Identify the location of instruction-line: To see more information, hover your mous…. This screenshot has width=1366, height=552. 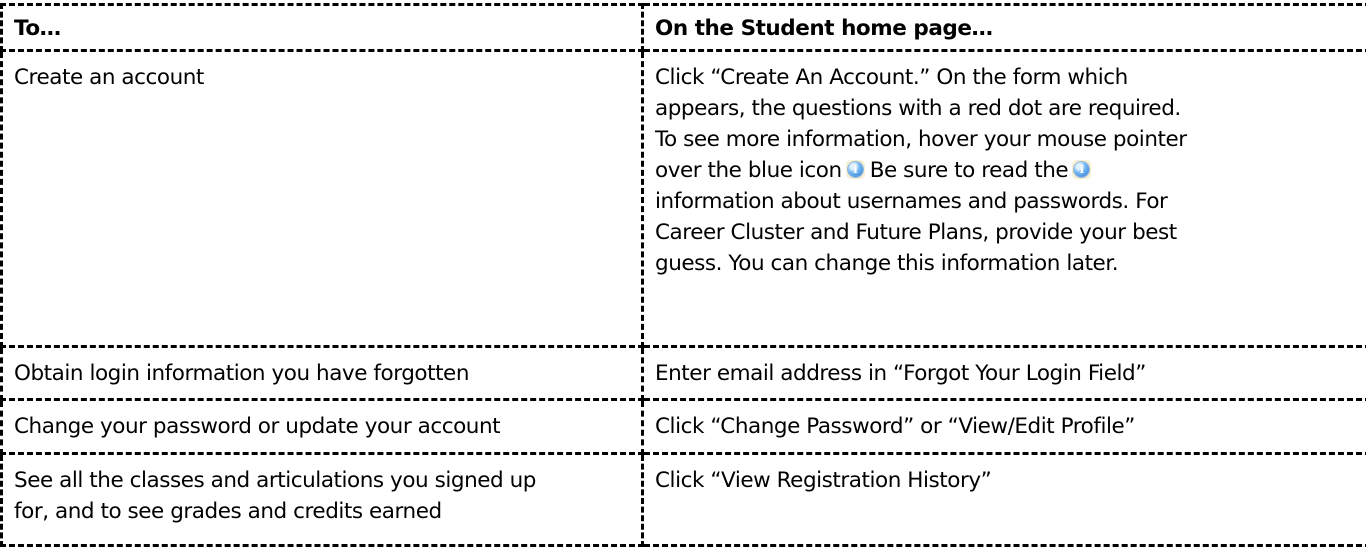
(921, 139).